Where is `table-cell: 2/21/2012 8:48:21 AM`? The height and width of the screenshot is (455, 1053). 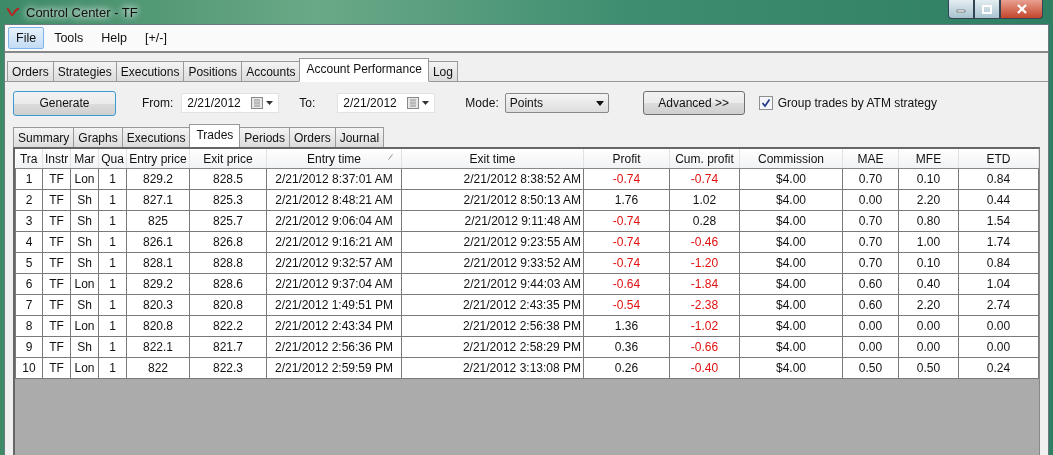
table-cell: 2/21/2012 8:48:21 AM is located at coordinates (334, 200).